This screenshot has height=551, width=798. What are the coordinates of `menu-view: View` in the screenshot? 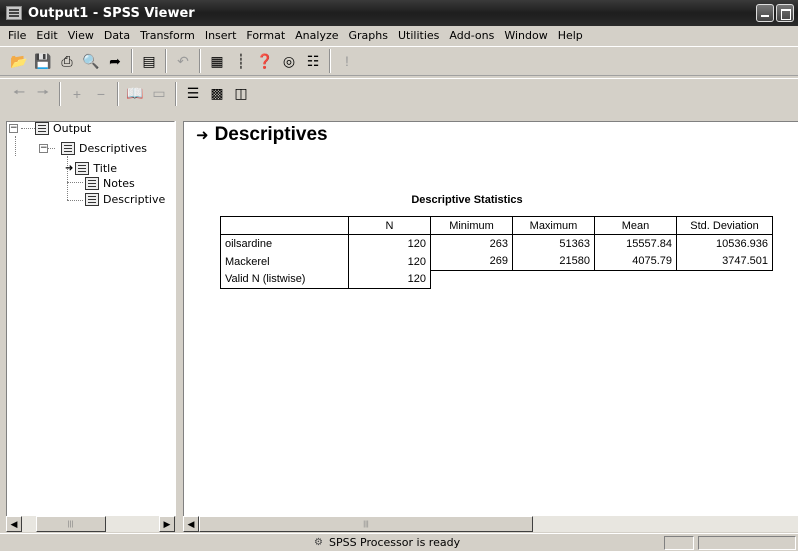 It's located at (81, 35).